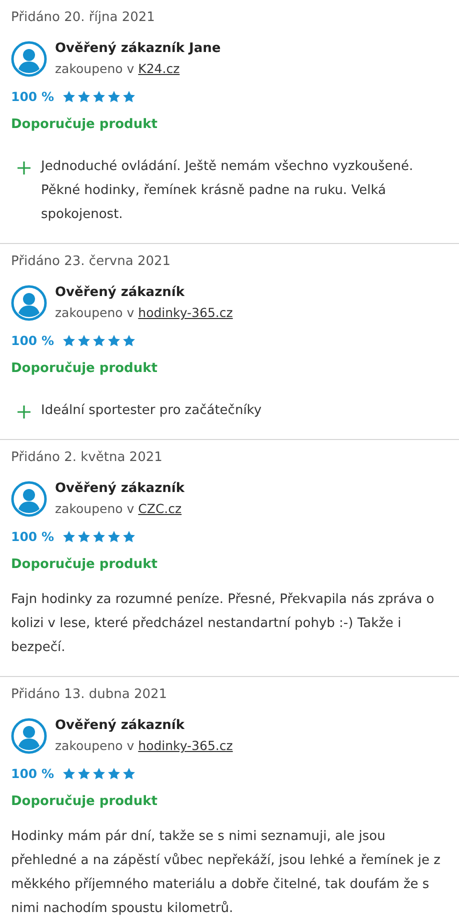  I want to click on review-date: Přidáno 2. května 2021, so click(87, 458).